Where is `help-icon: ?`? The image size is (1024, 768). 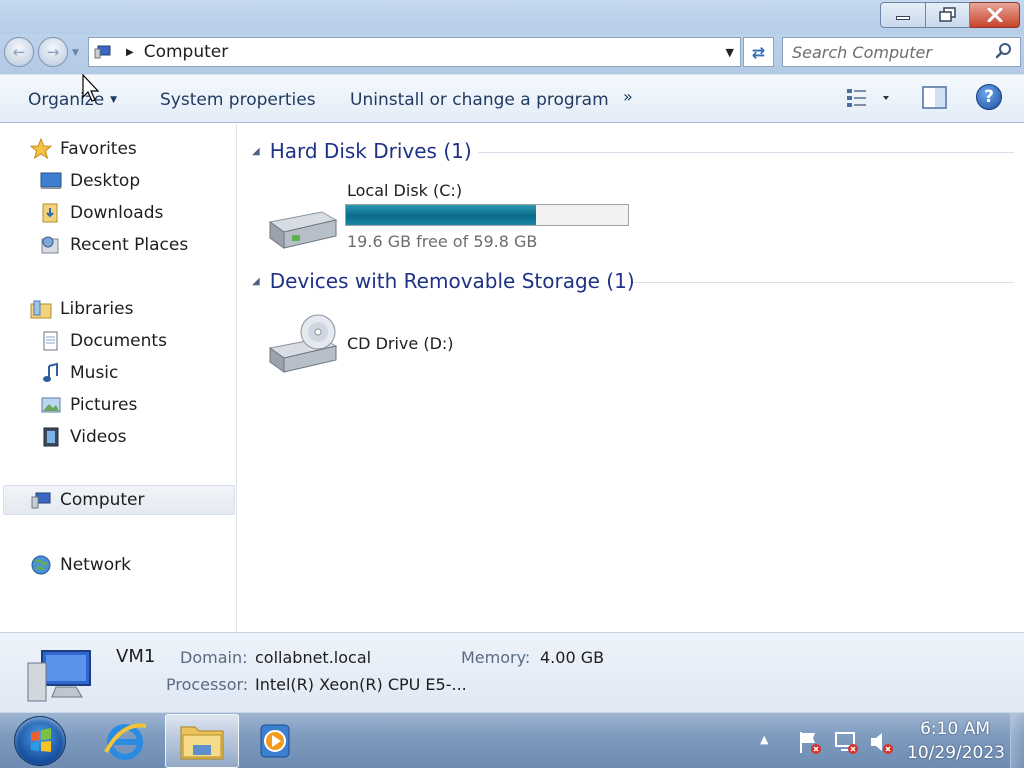 help-icon: ? is located at coordinates (989, 97).